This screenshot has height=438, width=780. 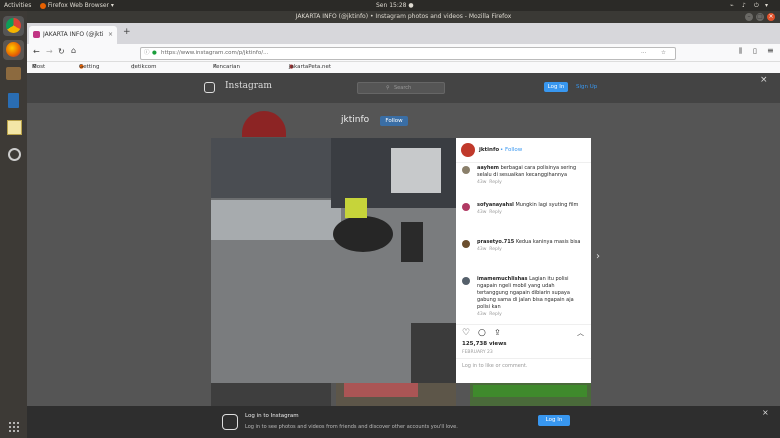 I want to click on firefox-small-icon, so click(x=43, y=5).